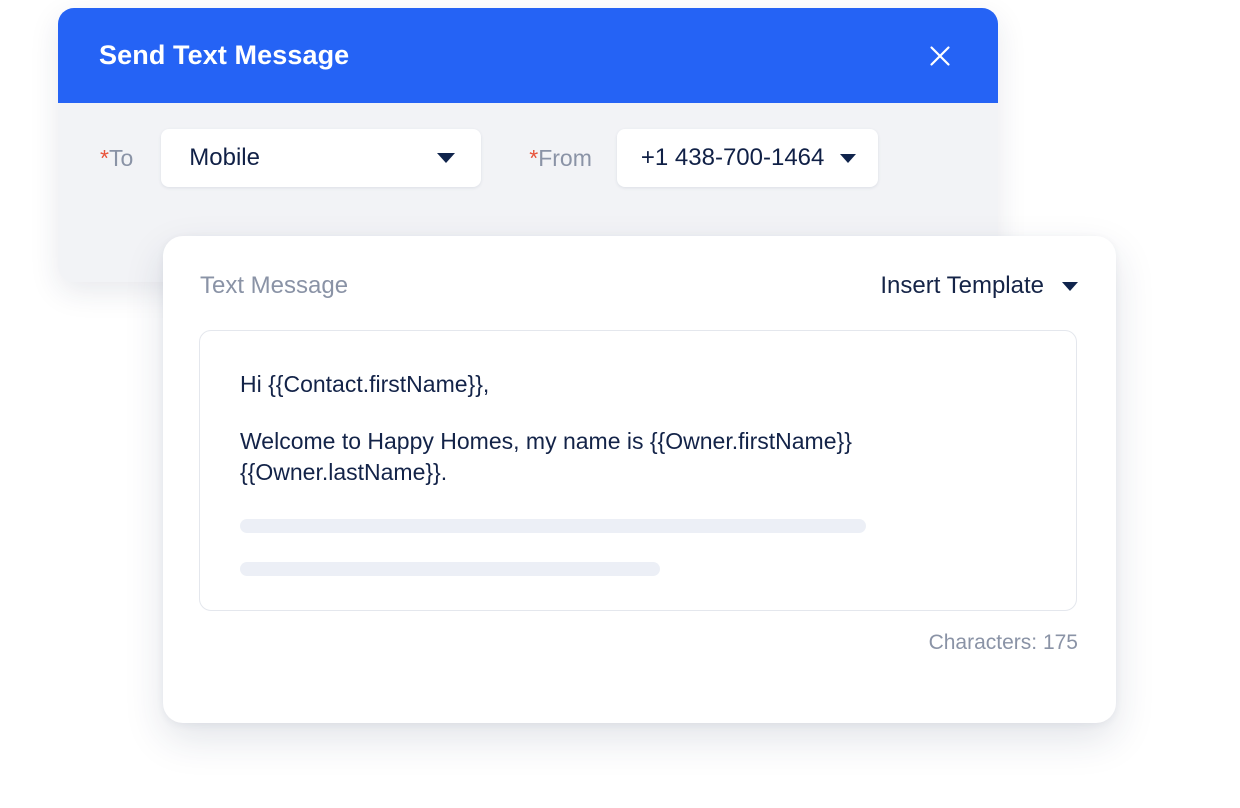 The width and height of the screenshot is (1240, 808). Describe the element at coordinates (365, 384) in the screenshot. I see `message-line-1: Hi {{Contact.firstName}},` at that location.